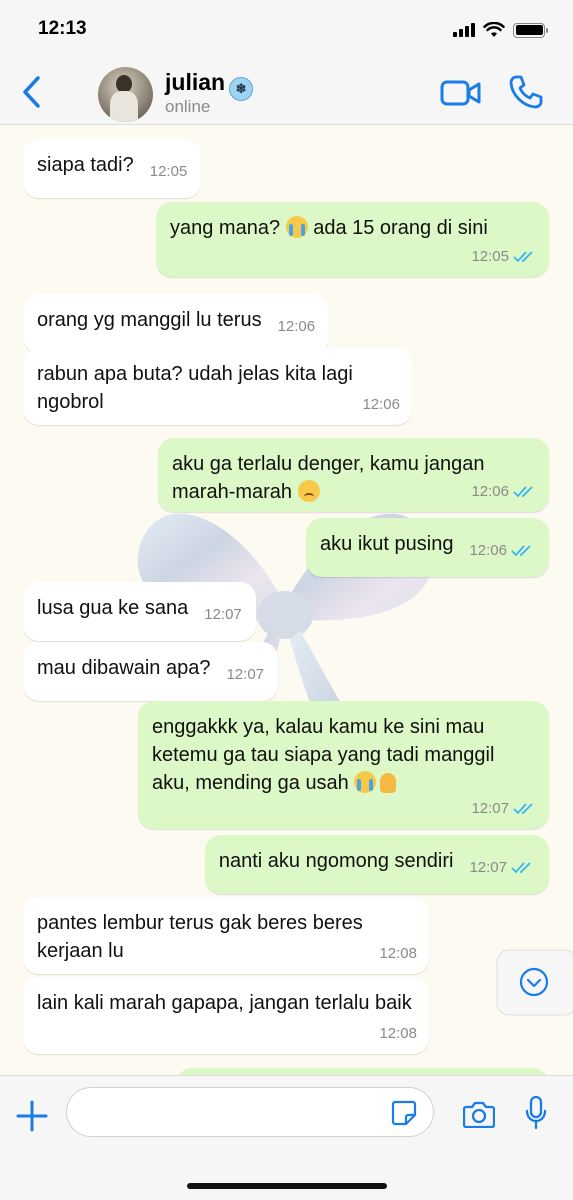  I want to click on message-bubble-incoming: lusa gua ke sana 12:07, so click(139, 611).